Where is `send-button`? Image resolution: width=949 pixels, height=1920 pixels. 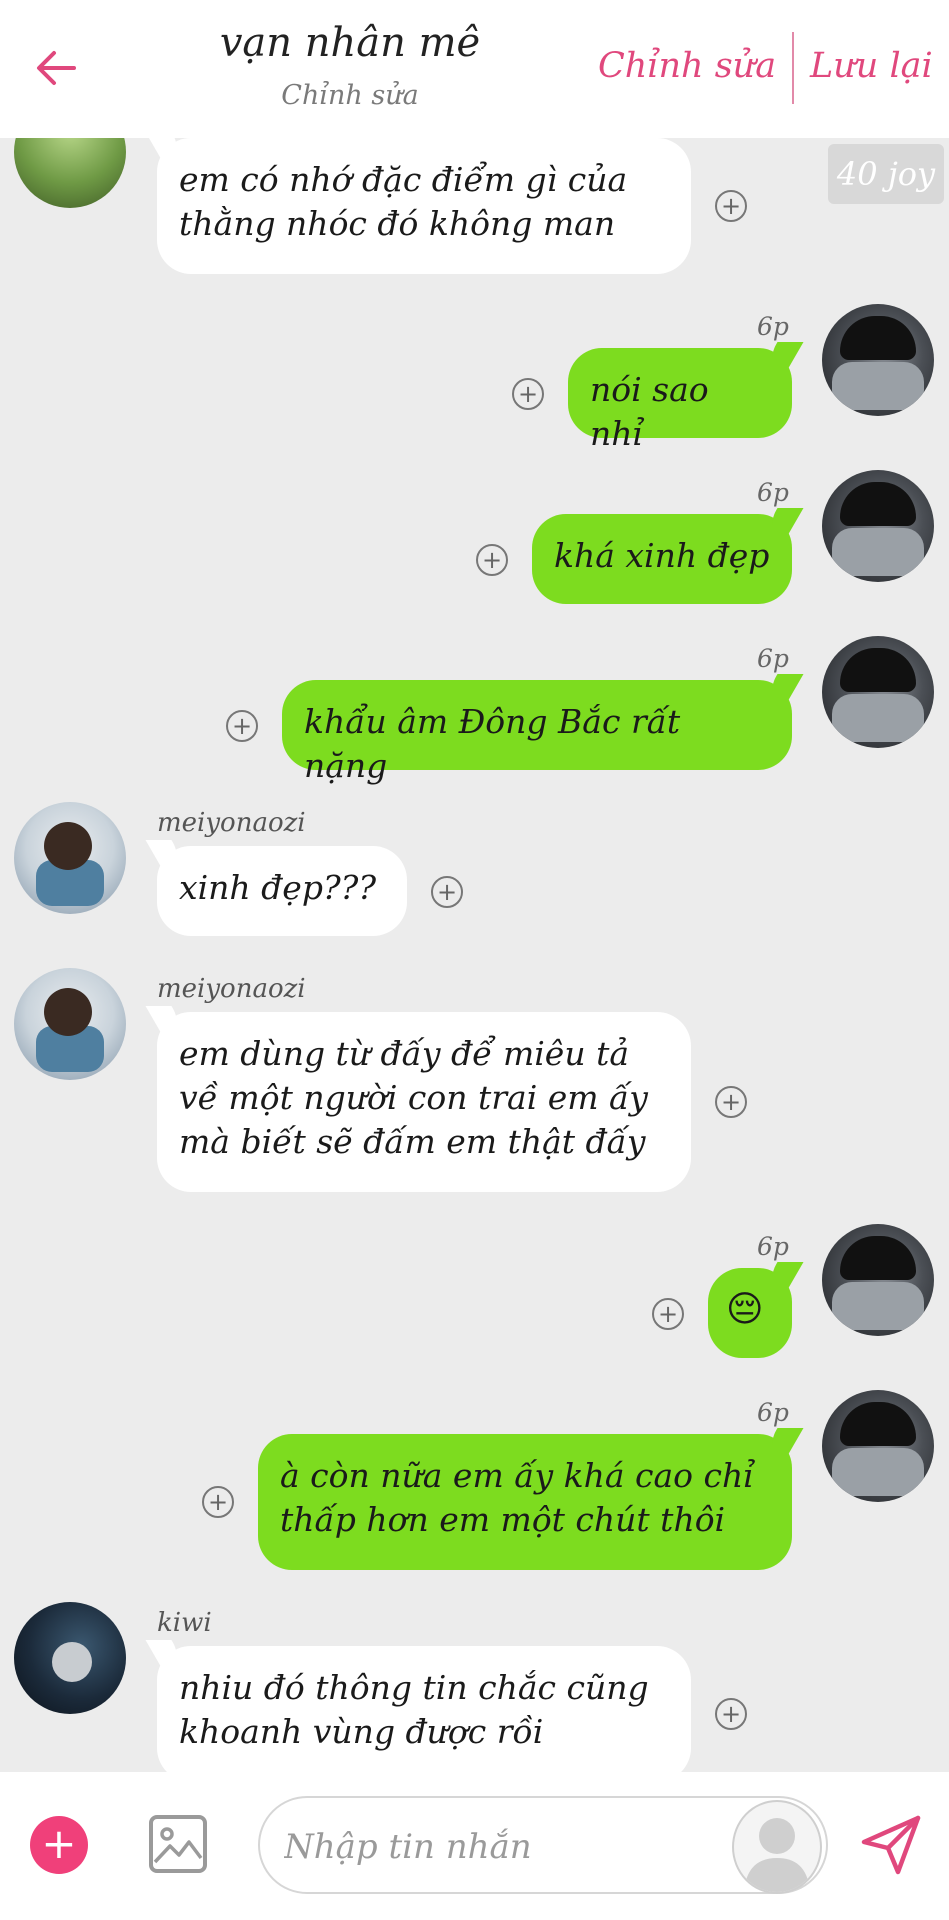
send-button is located at coordinates (891, 1845).